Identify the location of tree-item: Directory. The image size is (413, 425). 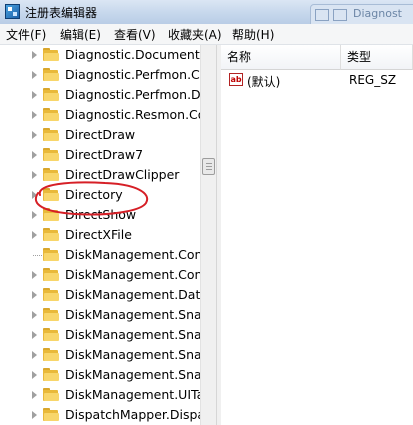
(100, 195).